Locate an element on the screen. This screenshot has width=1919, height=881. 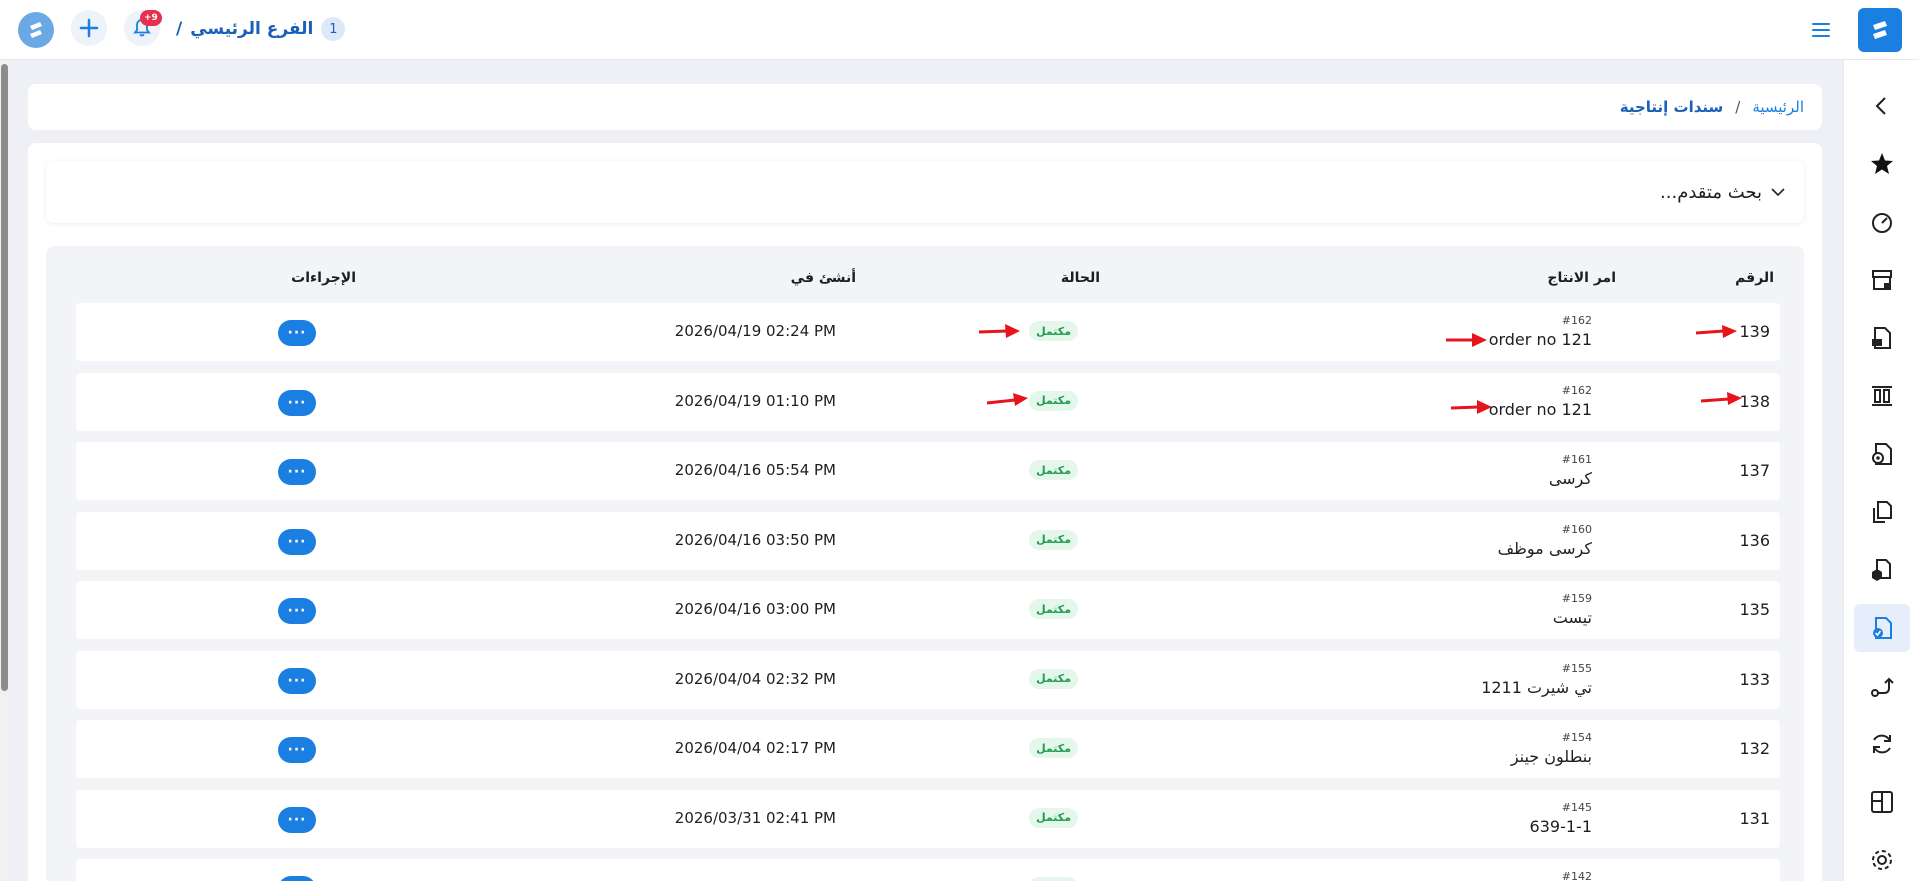
sidebar is located at coordinates (1881, 470).